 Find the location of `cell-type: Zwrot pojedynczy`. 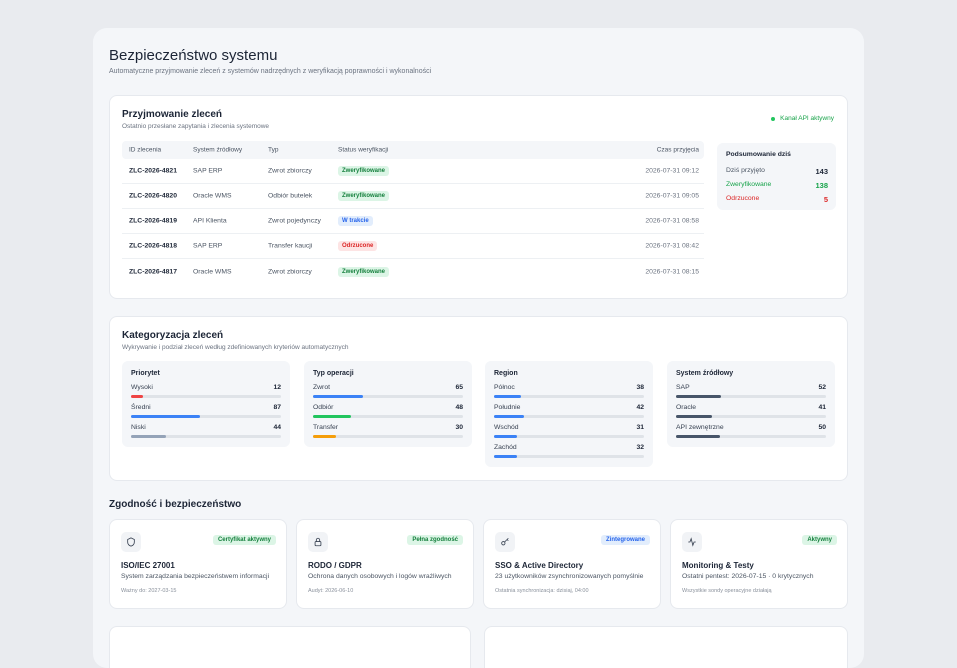

cell-type: Zwrot pojedynczy is located at coordinates (294, 221).